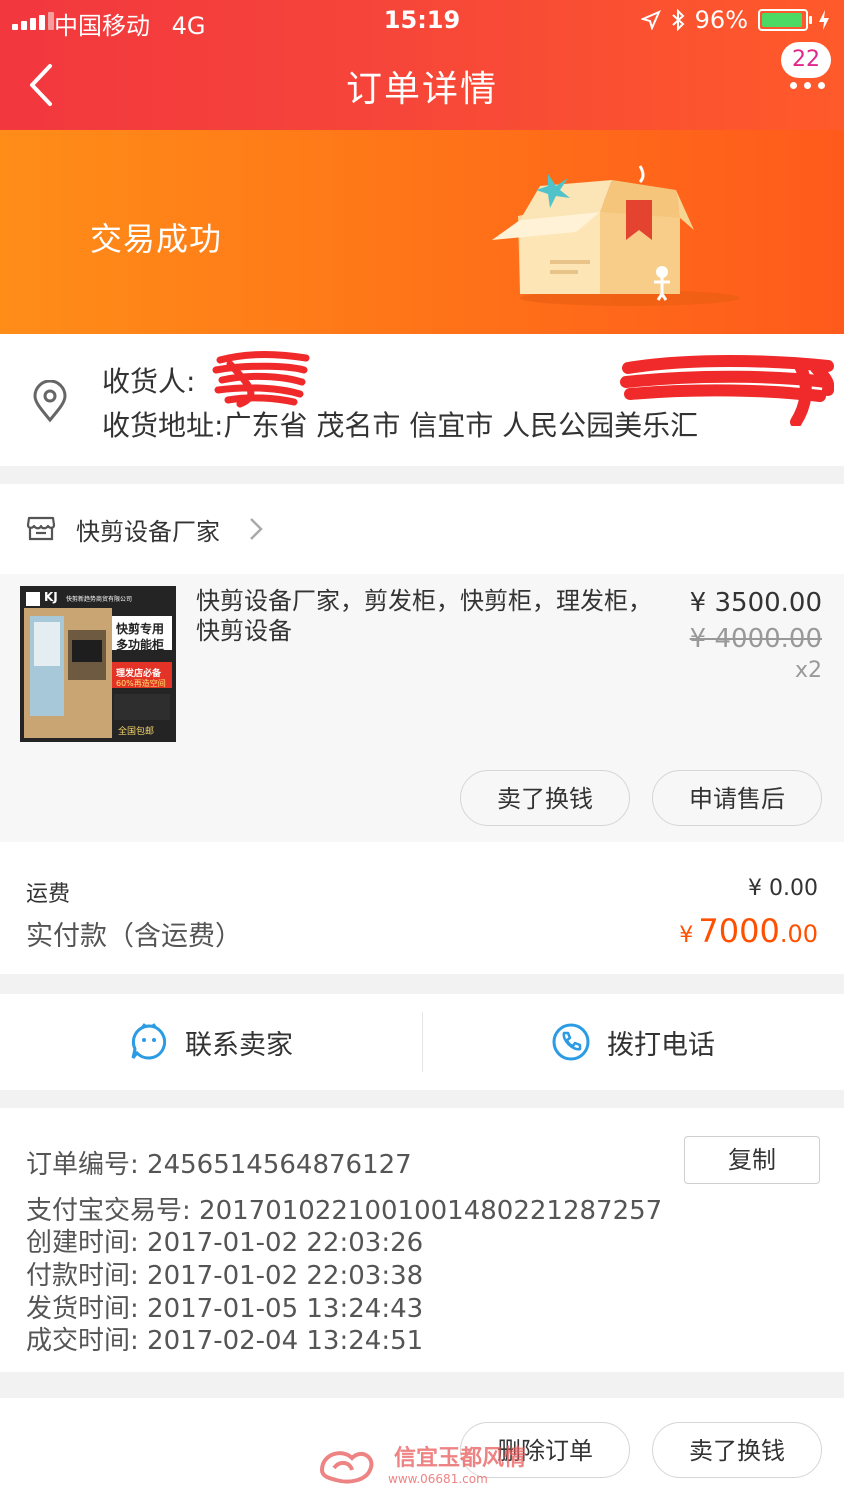  Describe the element at coordinates (422, 65) in the screenshot. I see `header: 中国移动 4G 15:19 96% 订单详情 22` at that location.